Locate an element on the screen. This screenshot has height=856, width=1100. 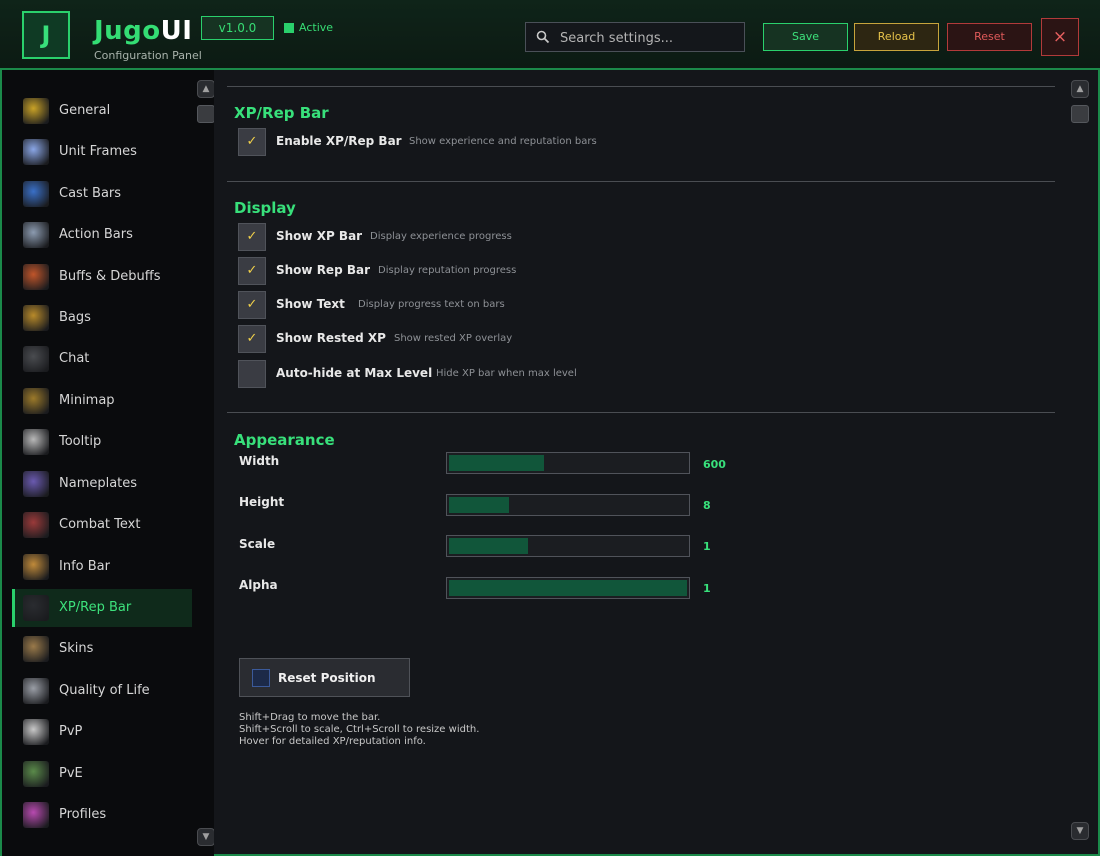
sidebar-item-xp-rep-bar: XP/Rep Bar is located at coordinates (102, 608).